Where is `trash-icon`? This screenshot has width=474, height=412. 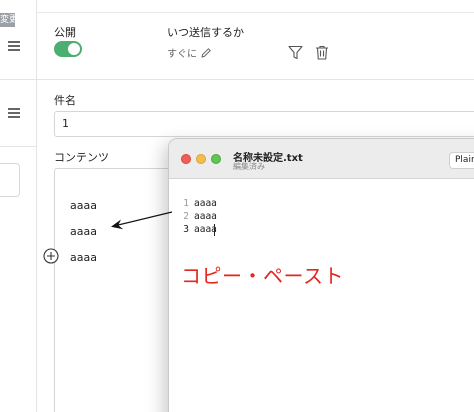
trash-icon is located at coordinates (322, 52).